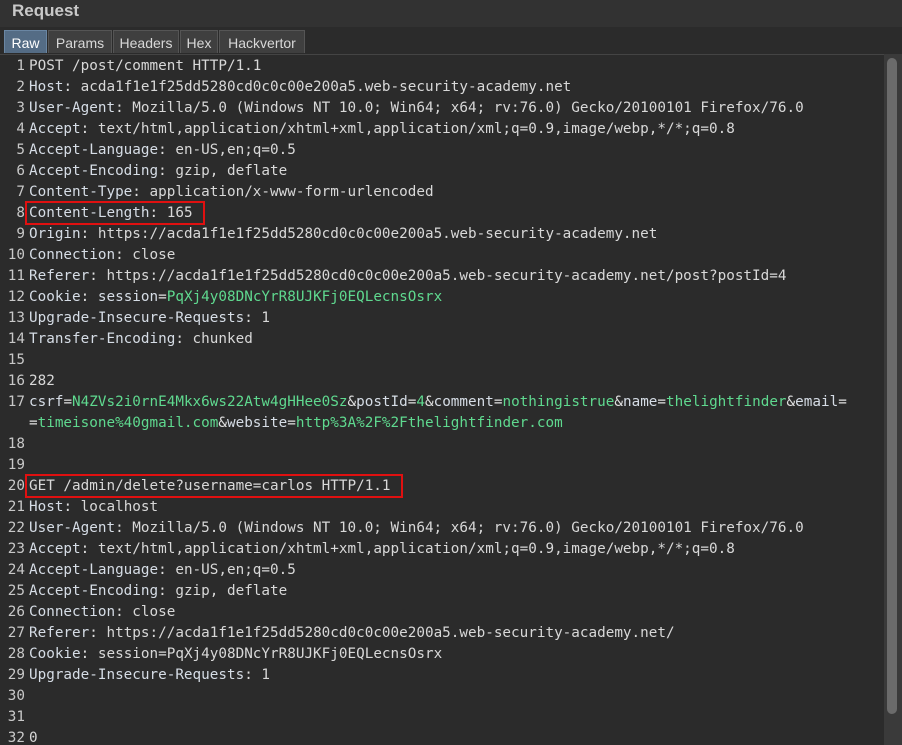 This screenshot has height=745, width=902. I want to click on header-name: Content-Type, so click(81, 192).